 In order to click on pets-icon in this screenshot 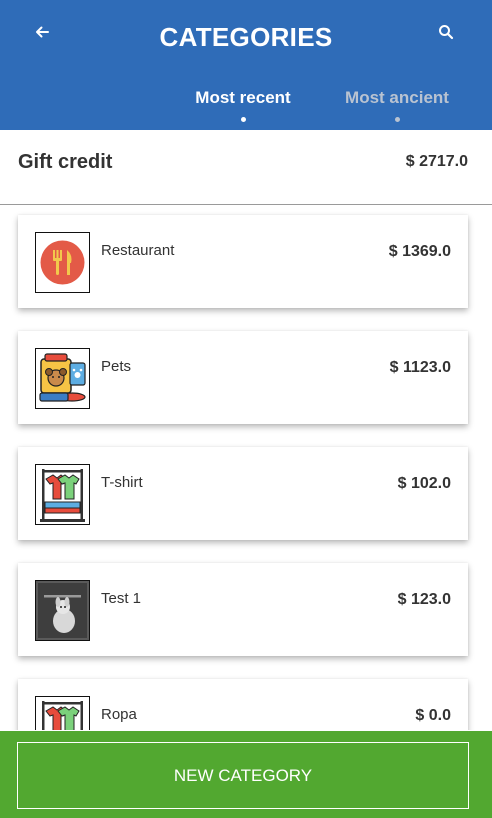, I will do `click(62, 377)`.